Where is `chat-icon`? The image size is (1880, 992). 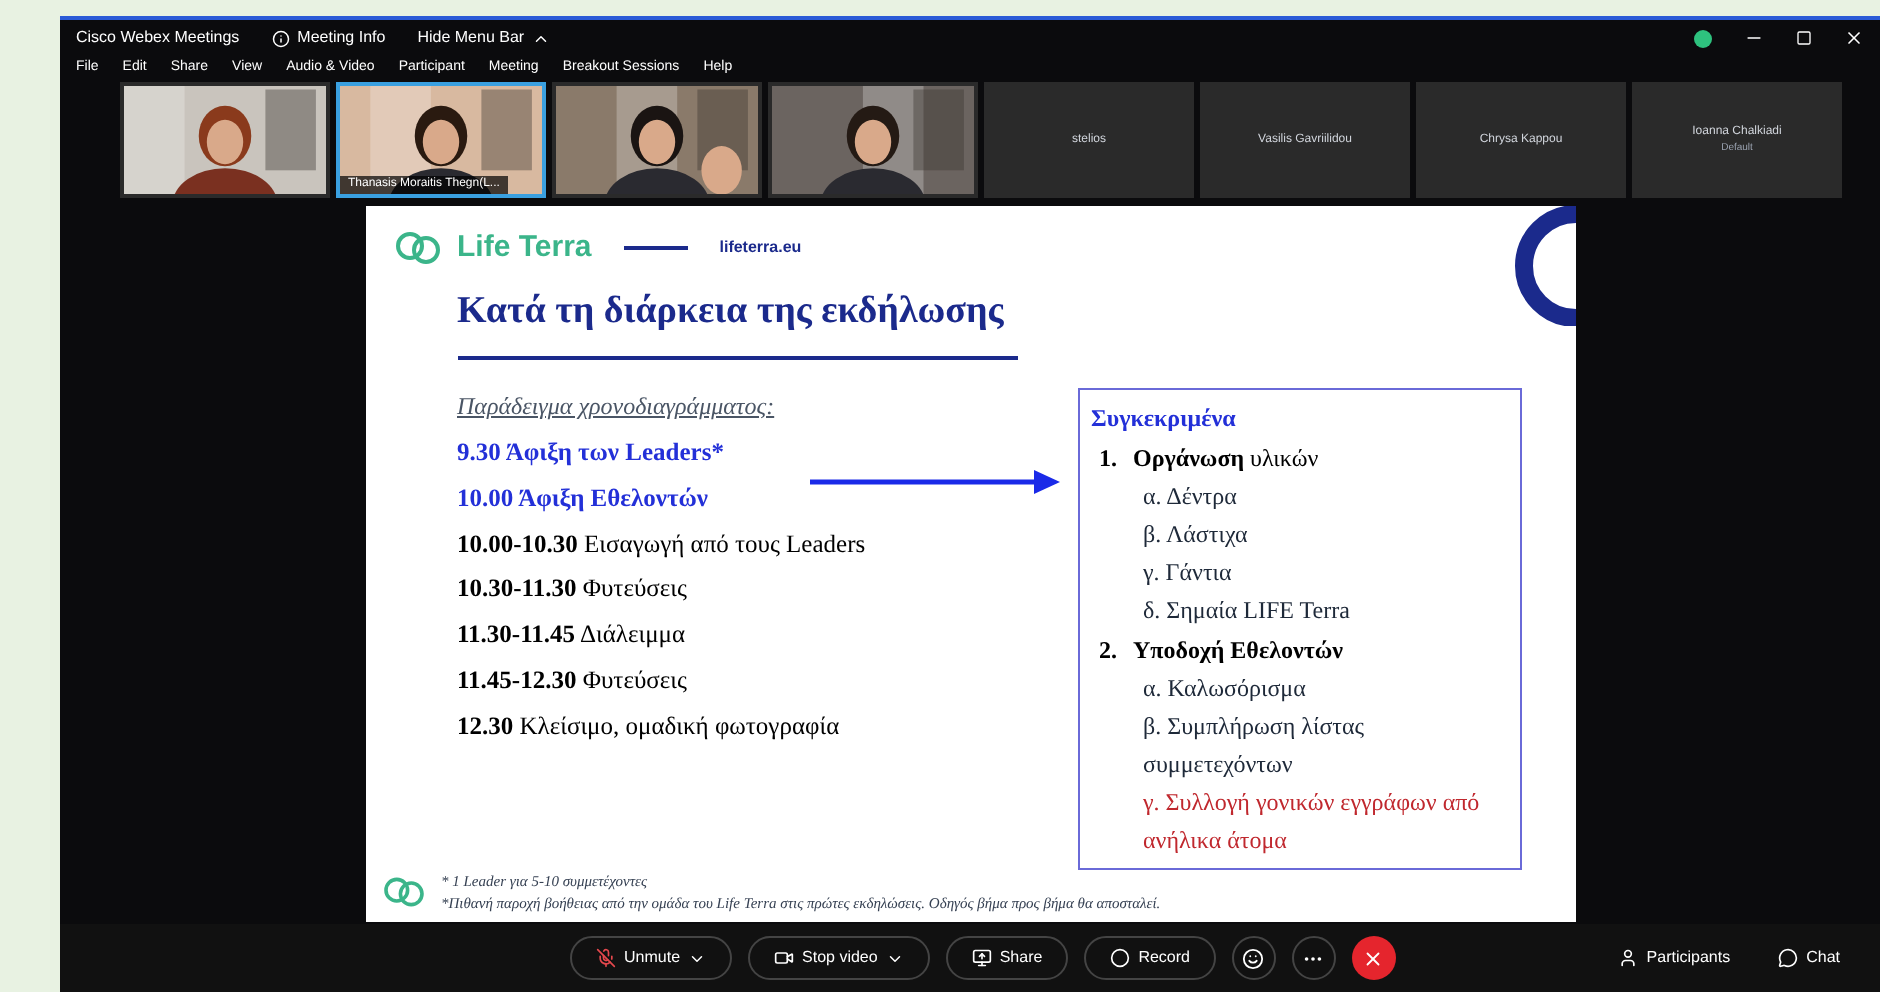 chat-icon is located at coordinates (1788, 958).